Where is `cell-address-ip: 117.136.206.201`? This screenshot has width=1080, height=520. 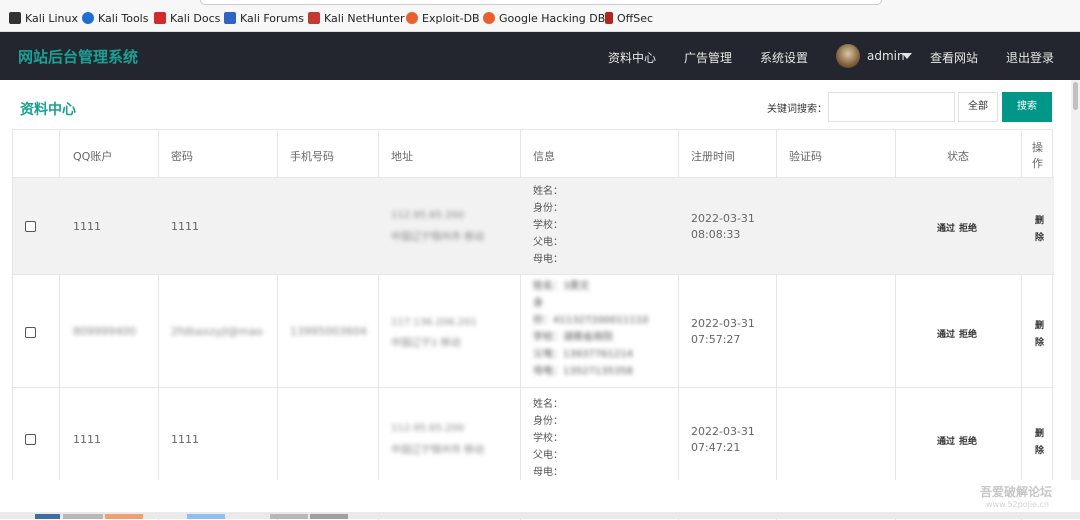 cell-address-ip: 117.136.206.201 is located at coordinates (434, 322).